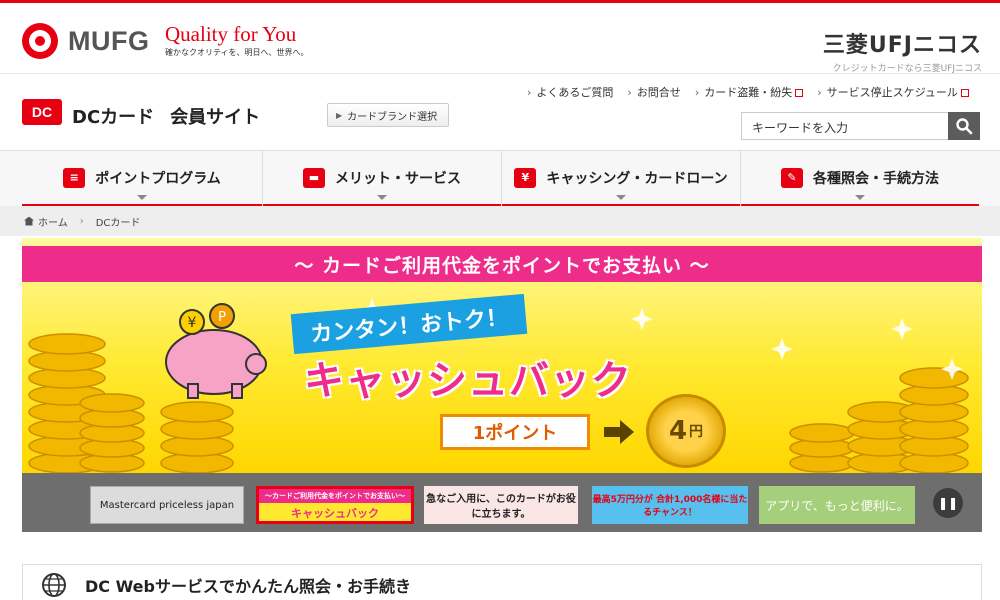 This screenshot has width=1000, height=600. Describe the element at coordinates (468, 381) in the screenshot. I see `banner-catch-cashback: キャッシュバック` at that location.